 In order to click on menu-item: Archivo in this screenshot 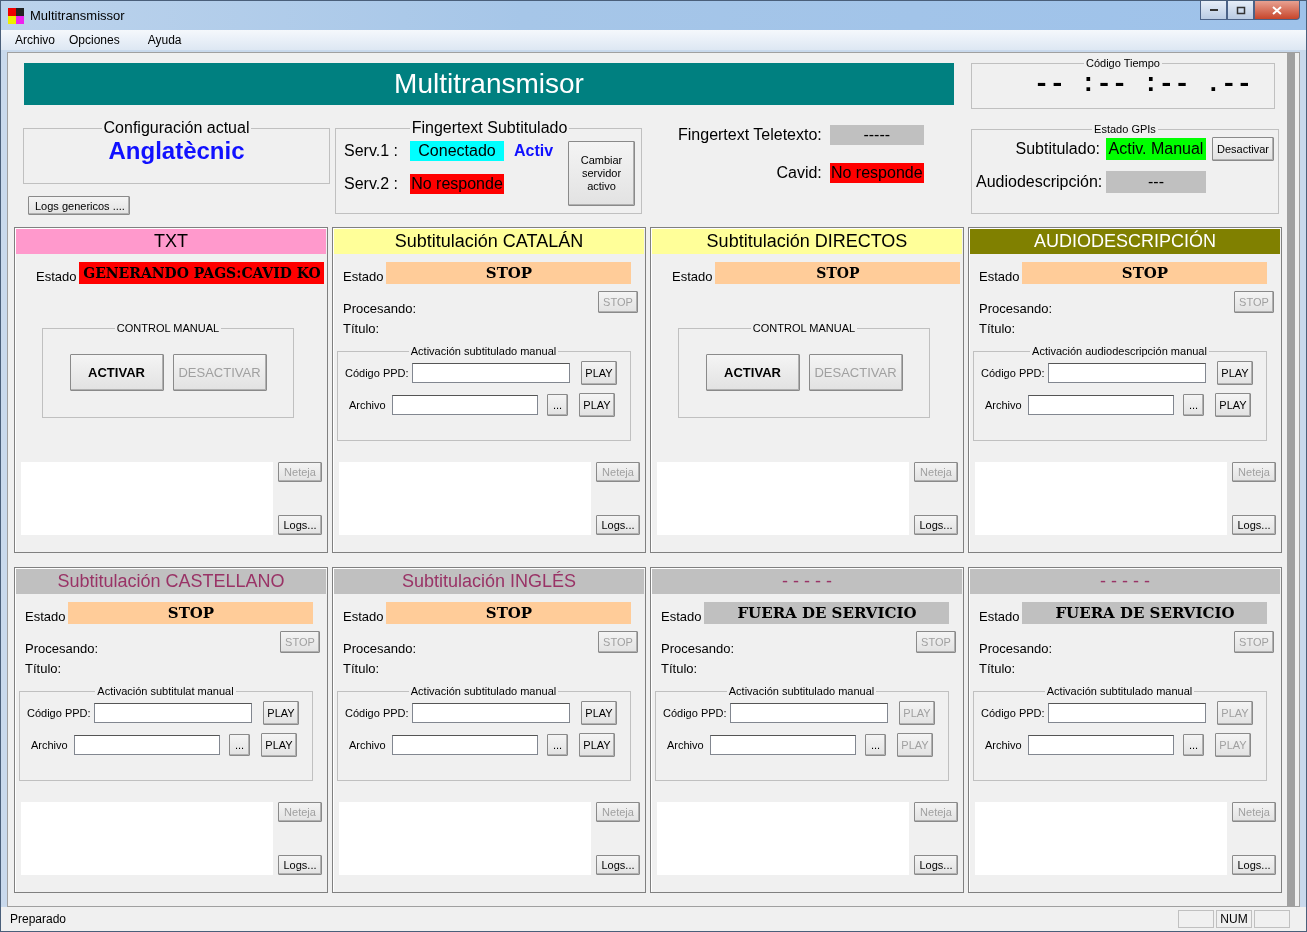, I will do `click(35, 40)`.